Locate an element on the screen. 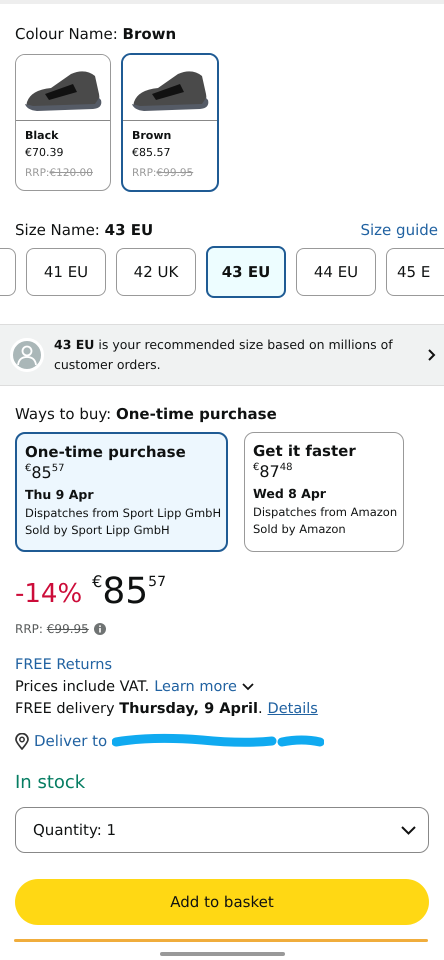  size-recommendation-banner: 43 EU is your recommended size based on millions of customer orders. is located at coordinates (222, 355).